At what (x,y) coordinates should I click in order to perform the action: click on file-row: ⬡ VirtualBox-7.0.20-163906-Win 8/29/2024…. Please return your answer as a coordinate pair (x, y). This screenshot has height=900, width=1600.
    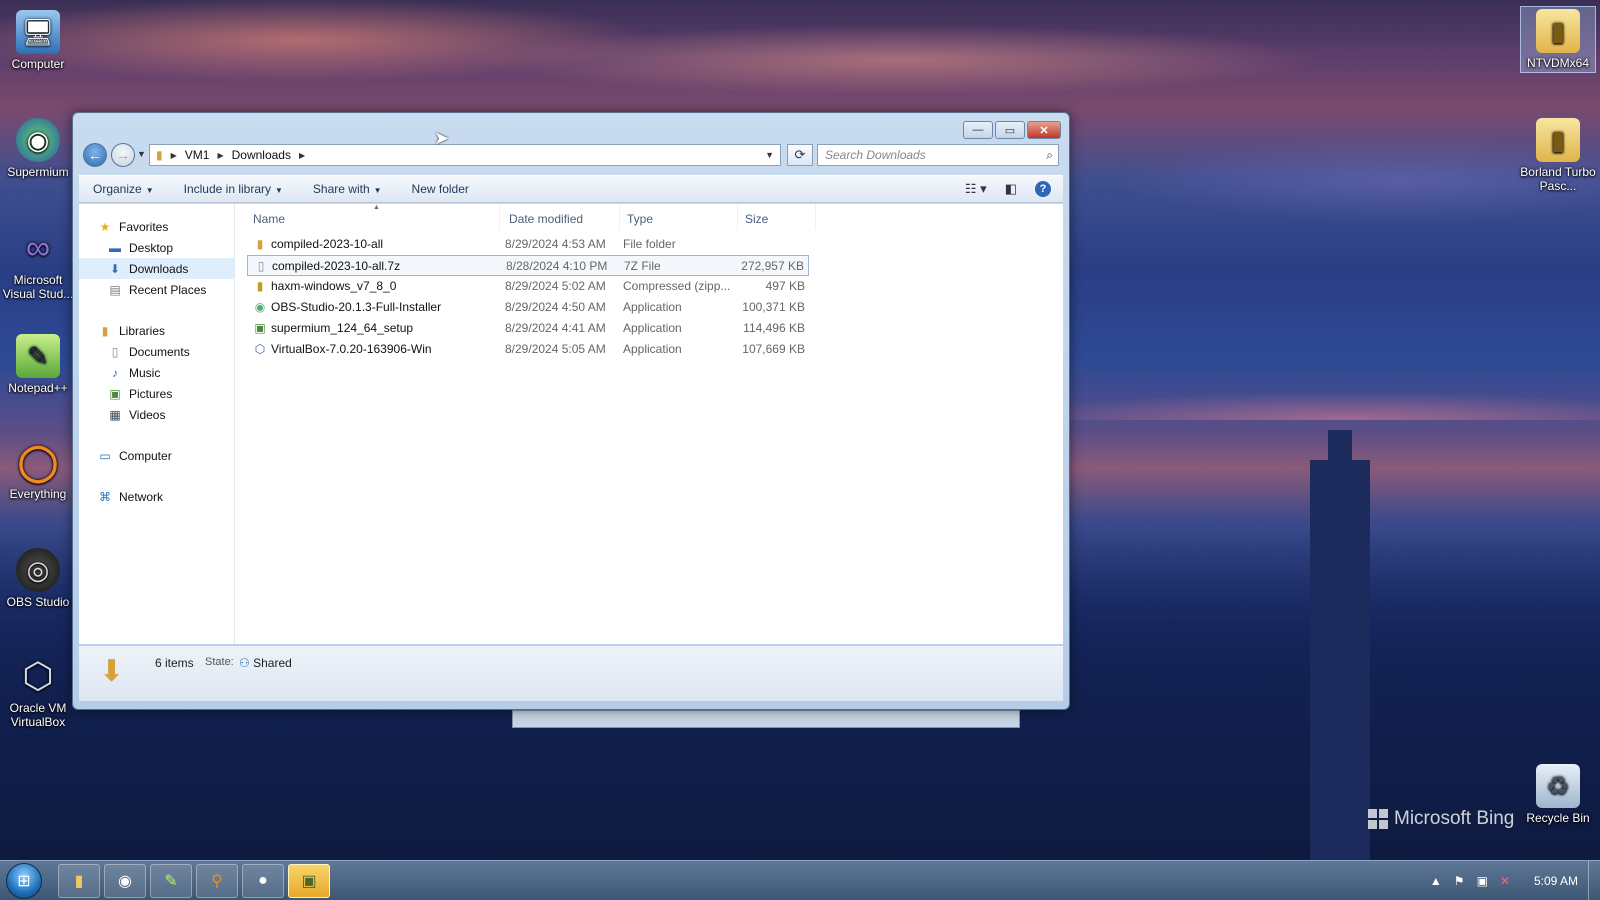
    Looking at the image, I should click on (528, 349).